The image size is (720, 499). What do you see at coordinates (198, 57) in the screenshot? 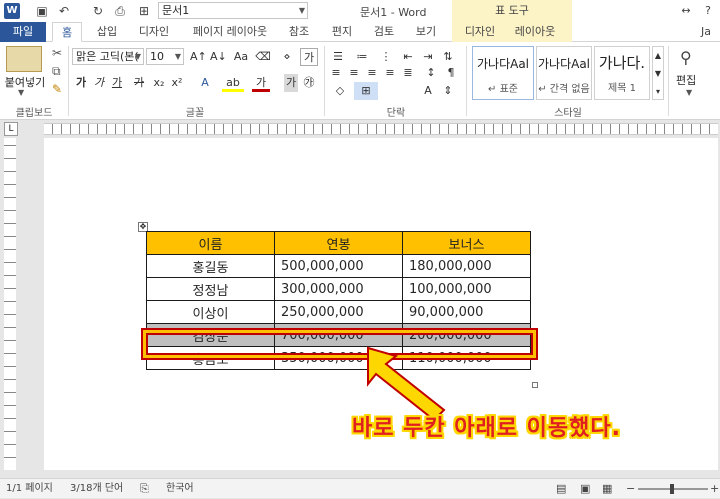
I see `grow-font-icon: A↑` at bounding box center [198, 57].